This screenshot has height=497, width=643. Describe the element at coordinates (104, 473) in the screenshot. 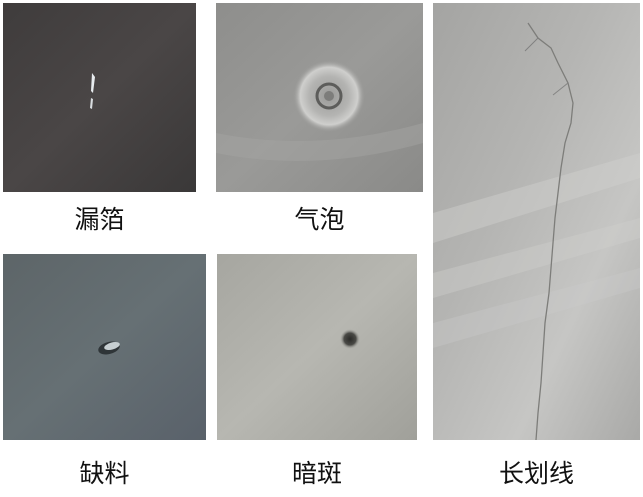

I see `label-material-shortage: 缺料` at that location.